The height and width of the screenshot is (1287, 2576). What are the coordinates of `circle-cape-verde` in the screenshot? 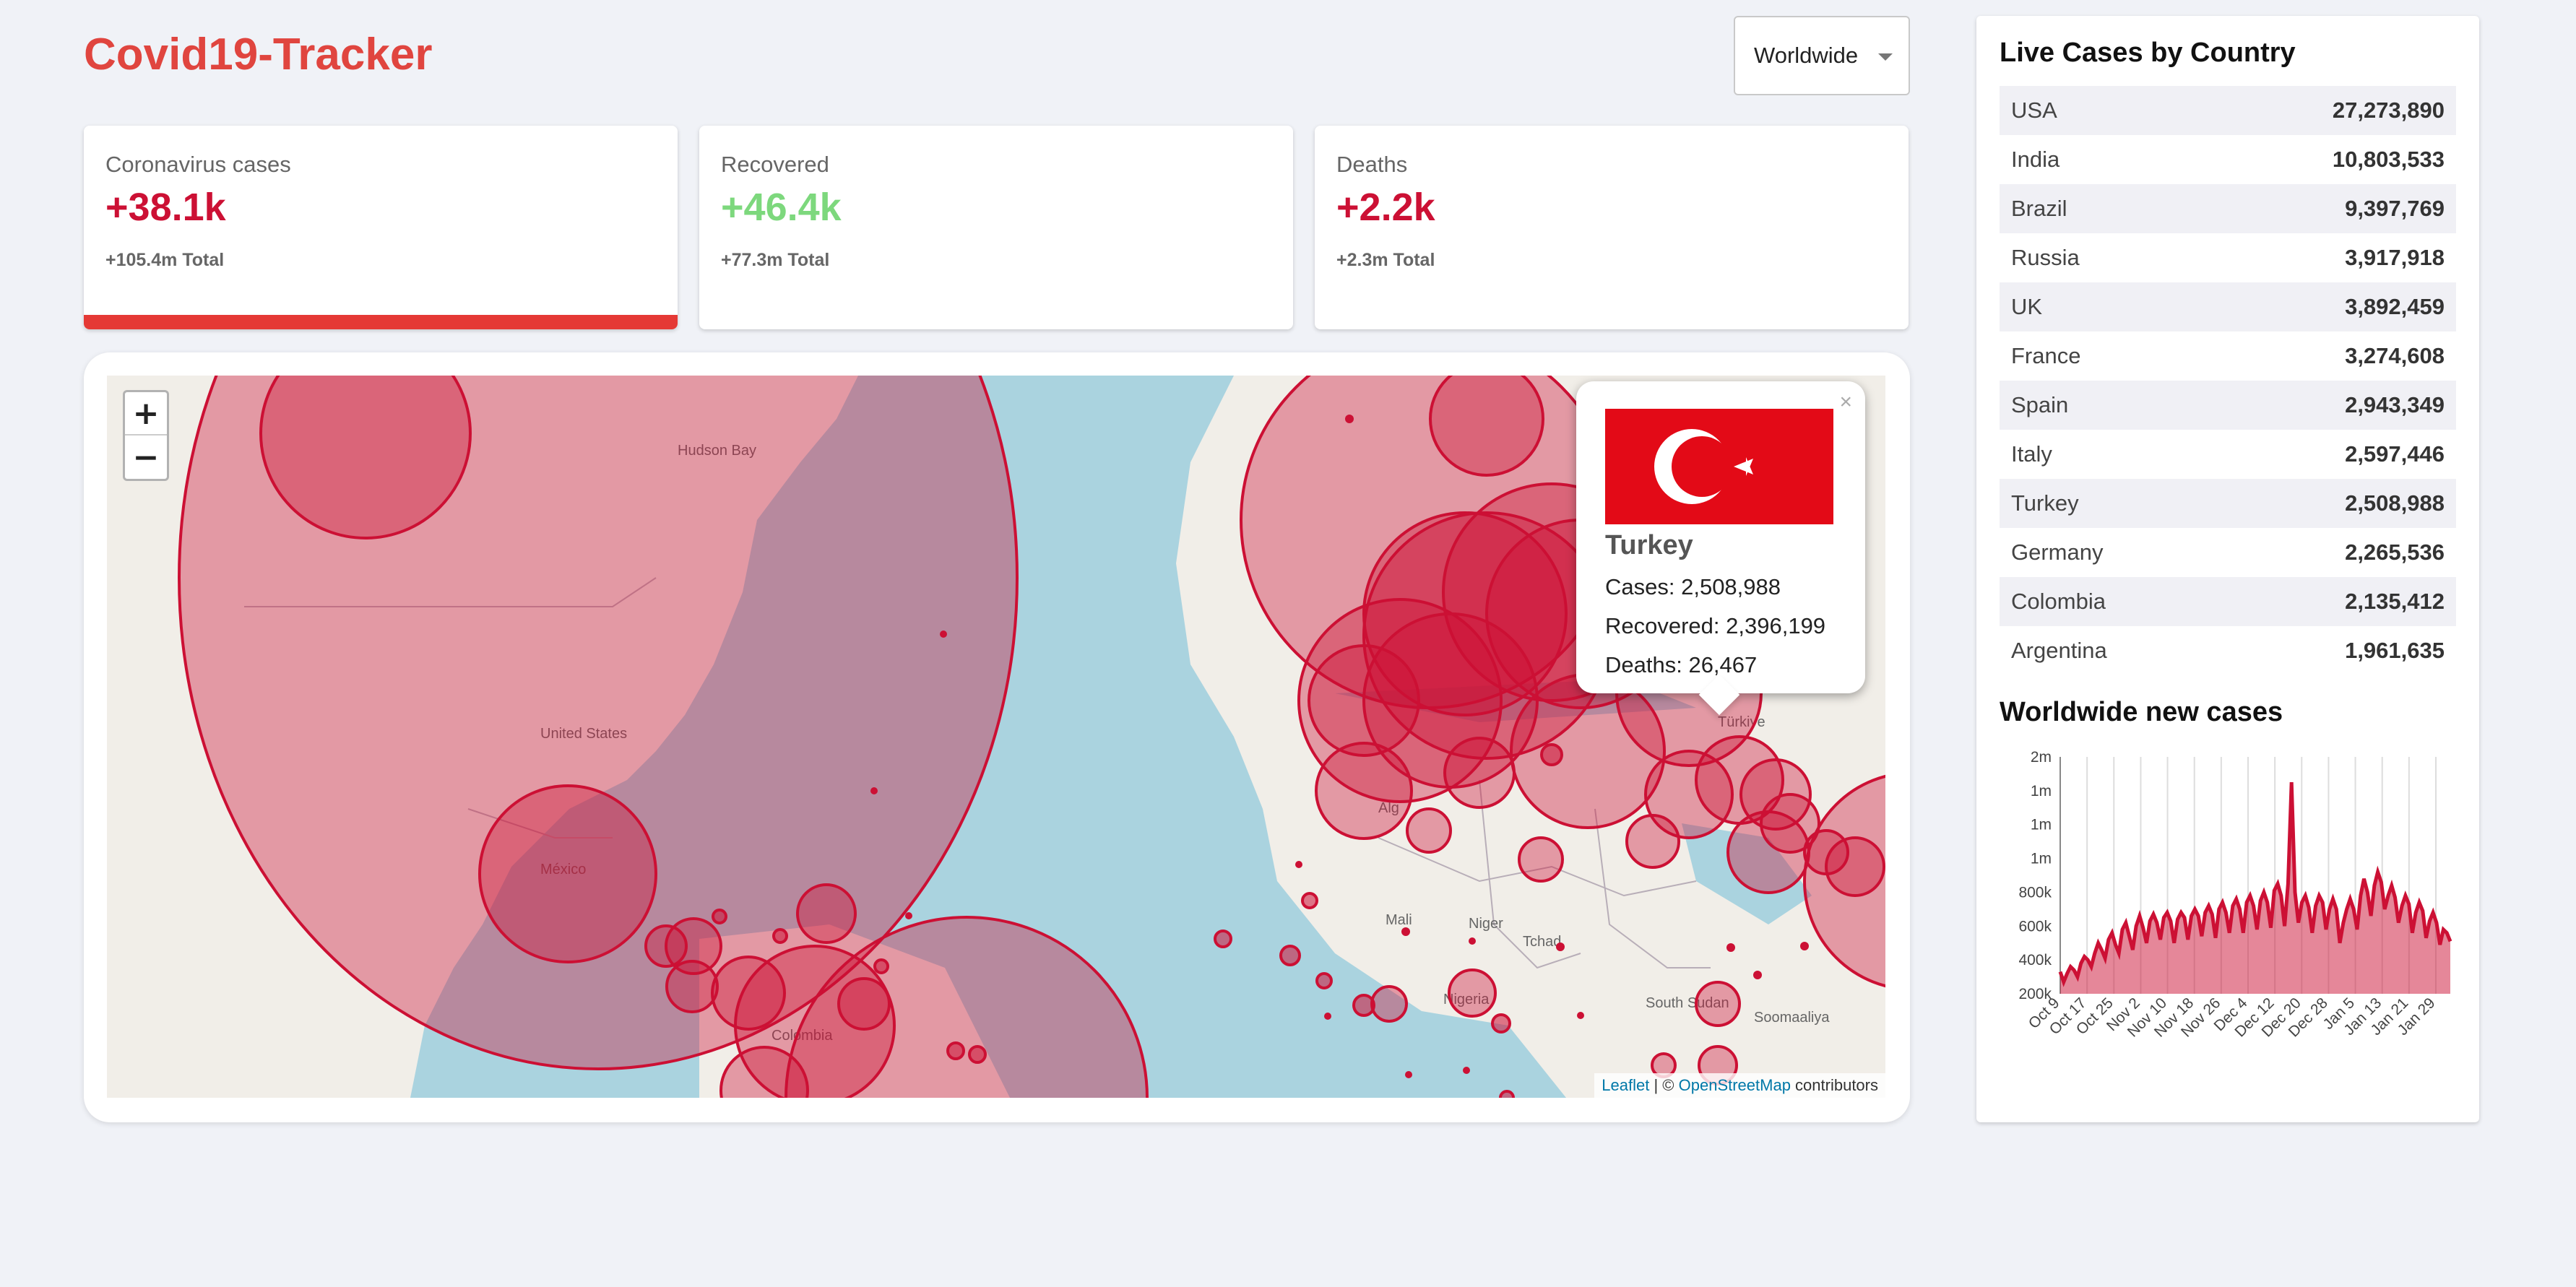 It's located at (1223, 939).